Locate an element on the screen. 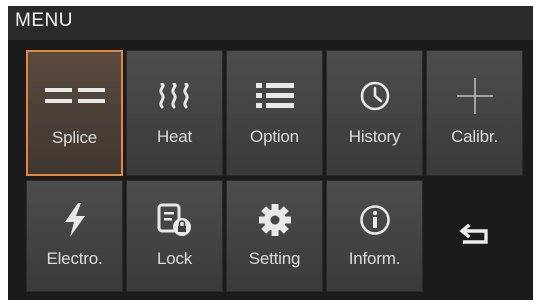 Image resolution: width=541 pixels, height=307 pixels. menu-label: History is located at coordinates (374, 136).